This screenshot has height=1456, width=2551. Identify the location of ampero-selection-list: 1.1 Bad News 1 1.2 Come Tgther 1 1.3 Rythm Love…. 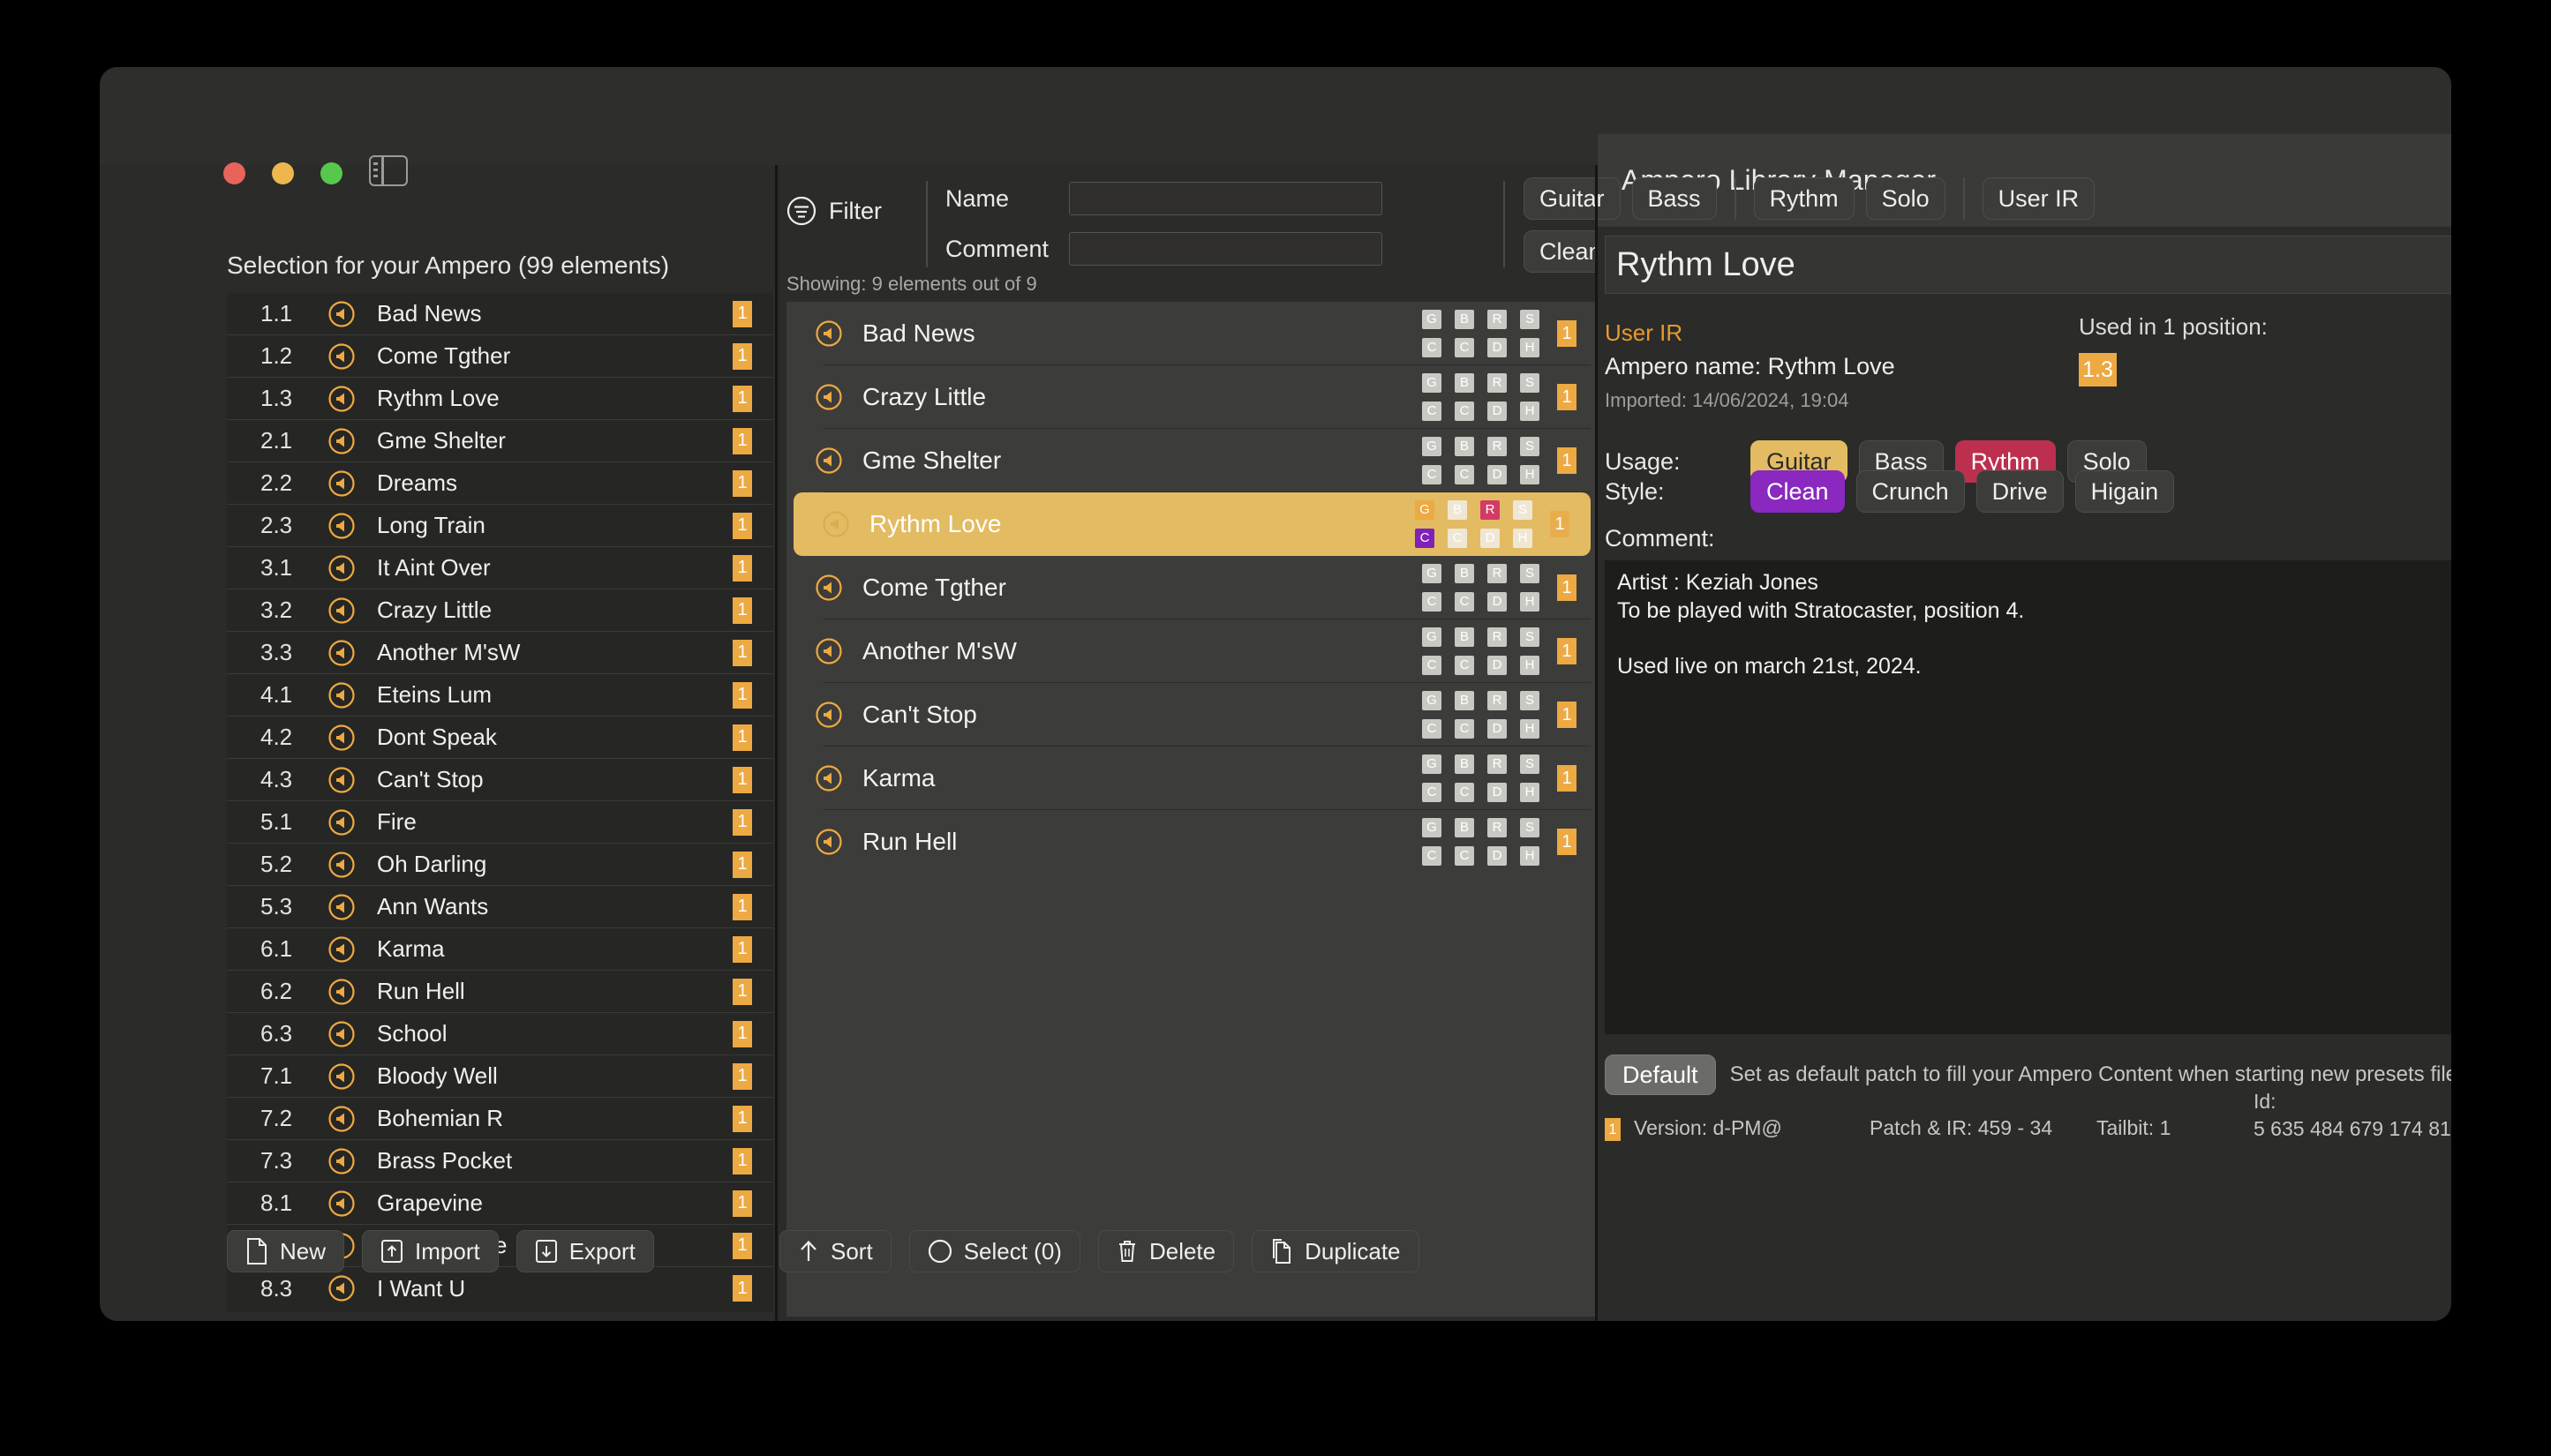
(500, 802).